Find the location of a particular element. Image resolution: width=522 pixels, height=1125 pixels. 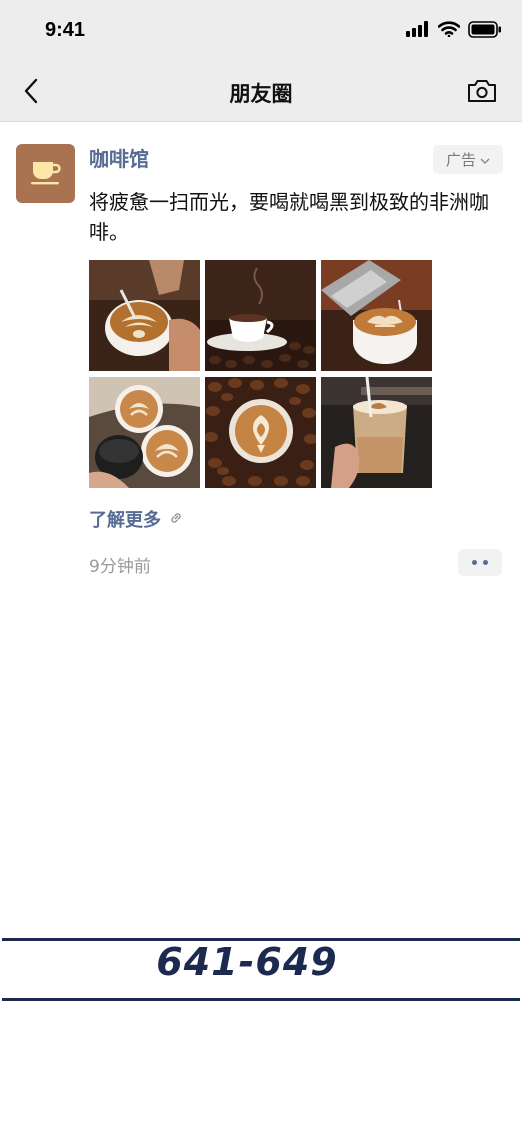

post-image-white-cup-on-beans is located at coordinates (260, 315).